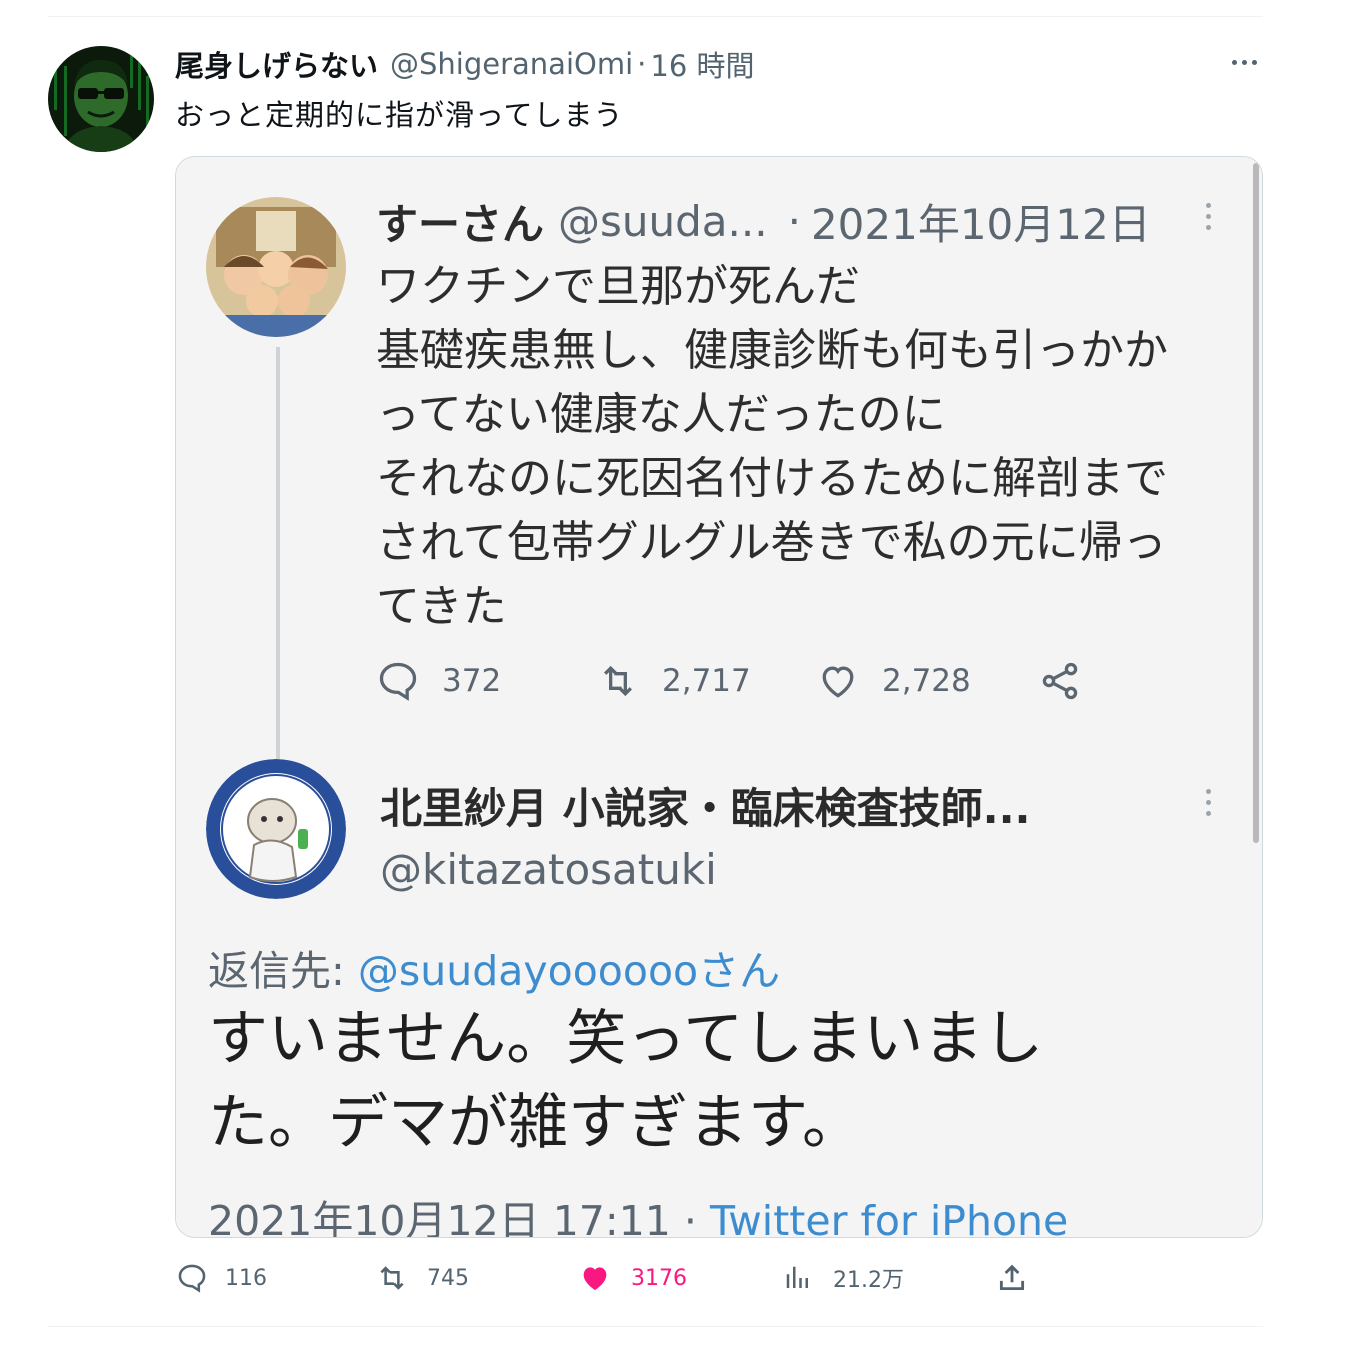  What do you see at coordinates (528, 971) in the screenshot?
I see `reply-mention-handle: @suudayoooooo` at bounding box center [528, 971].